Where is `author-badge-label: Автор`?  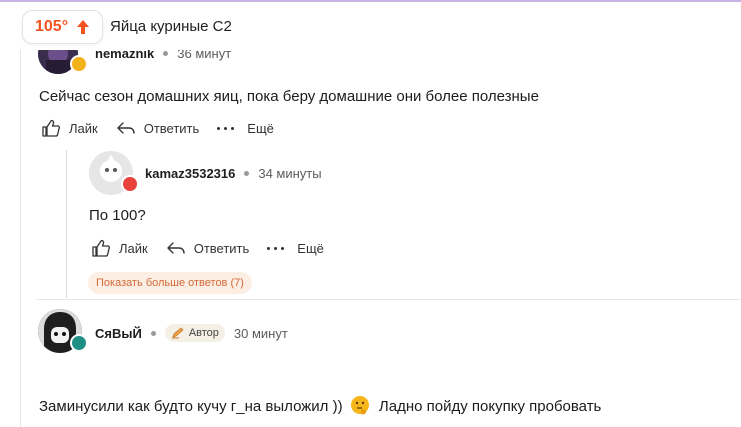
author-badge-label: Автор is located at coordinates (203, 333).